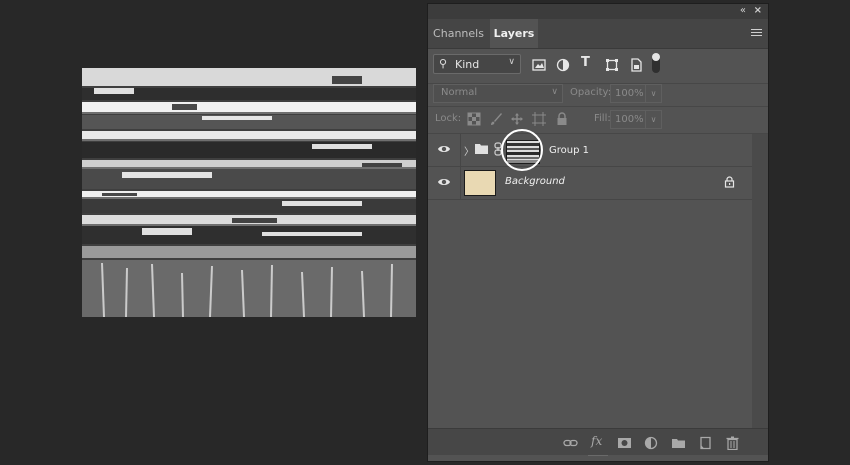 Image resolution: width=850 pixels, height=465 pixels. I want to click on new-group-icon, so click(678, 442).